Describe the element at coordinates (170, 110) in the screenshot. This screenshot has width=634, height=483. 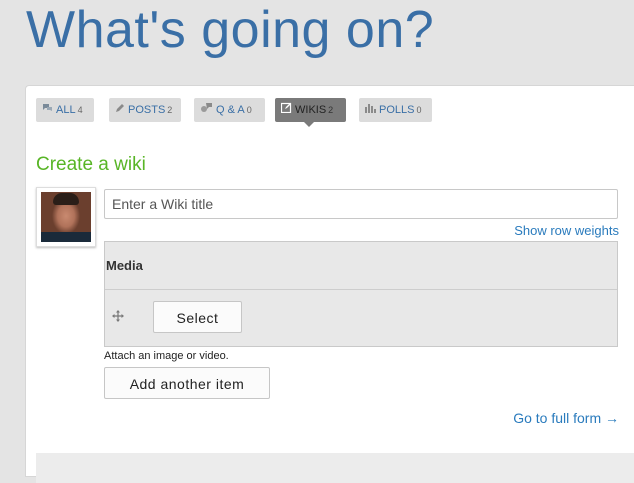
I see `tab-posts-count: 2` at that location.